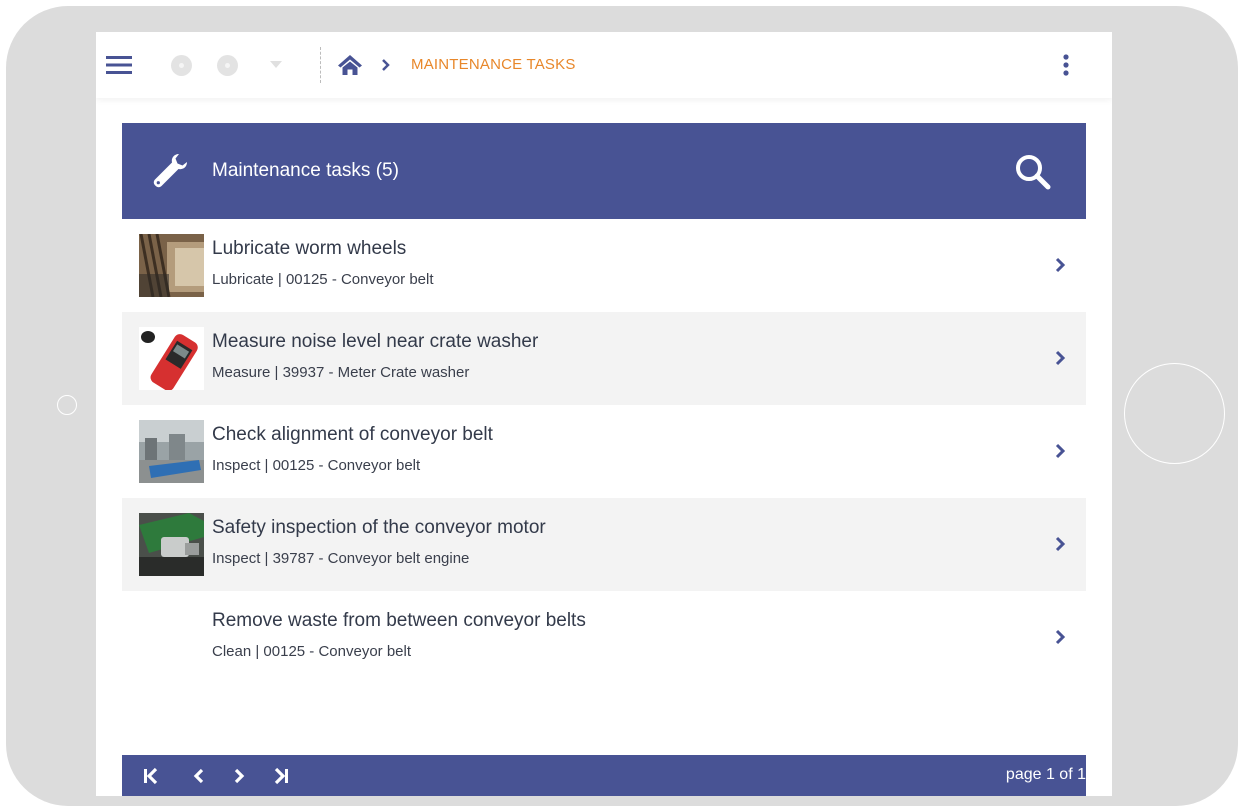 This screenshot has height=809, width=1243. What do you see at coordinates (352, 434) in the screenshot?
I see `task-title: Check alignment of conveyor belt` at bounding box center [352, 434].